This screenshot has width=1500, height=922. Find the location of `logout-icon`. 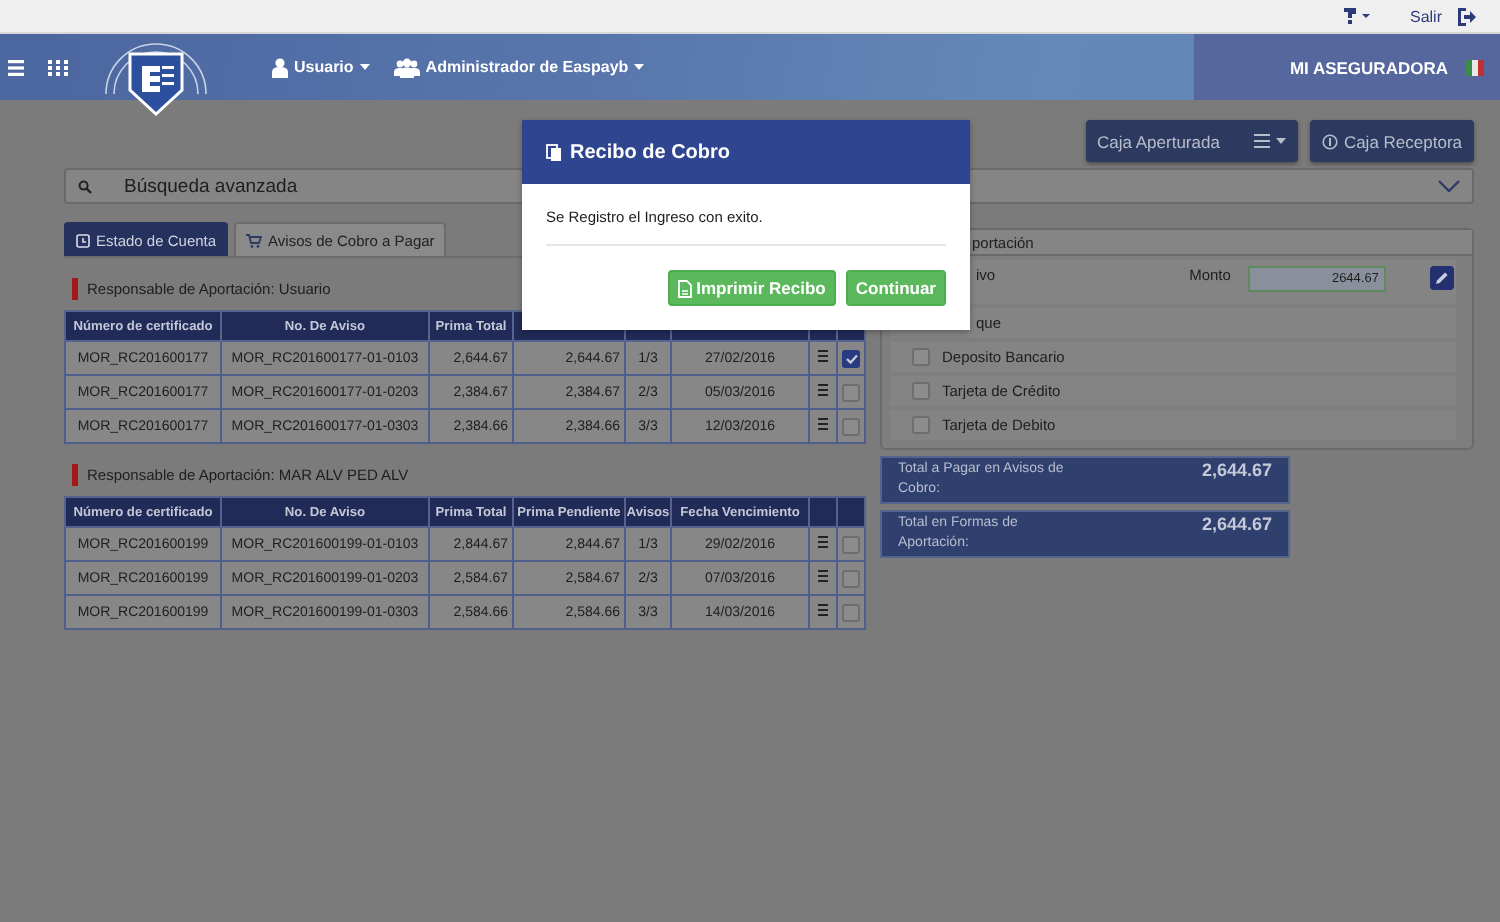

logout-icon is located at coordinates (1467, 16).